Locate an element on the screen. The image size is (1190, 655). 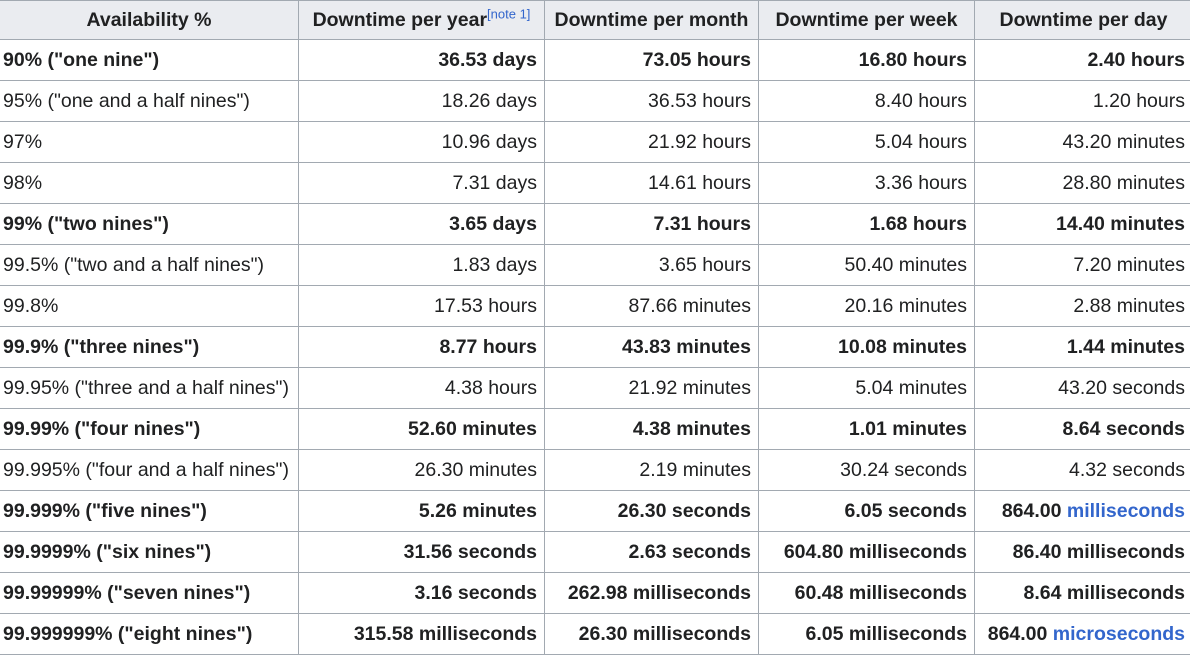
downtime-day-cell: 864.00 microseconds is located at coordinates (1082, 634).